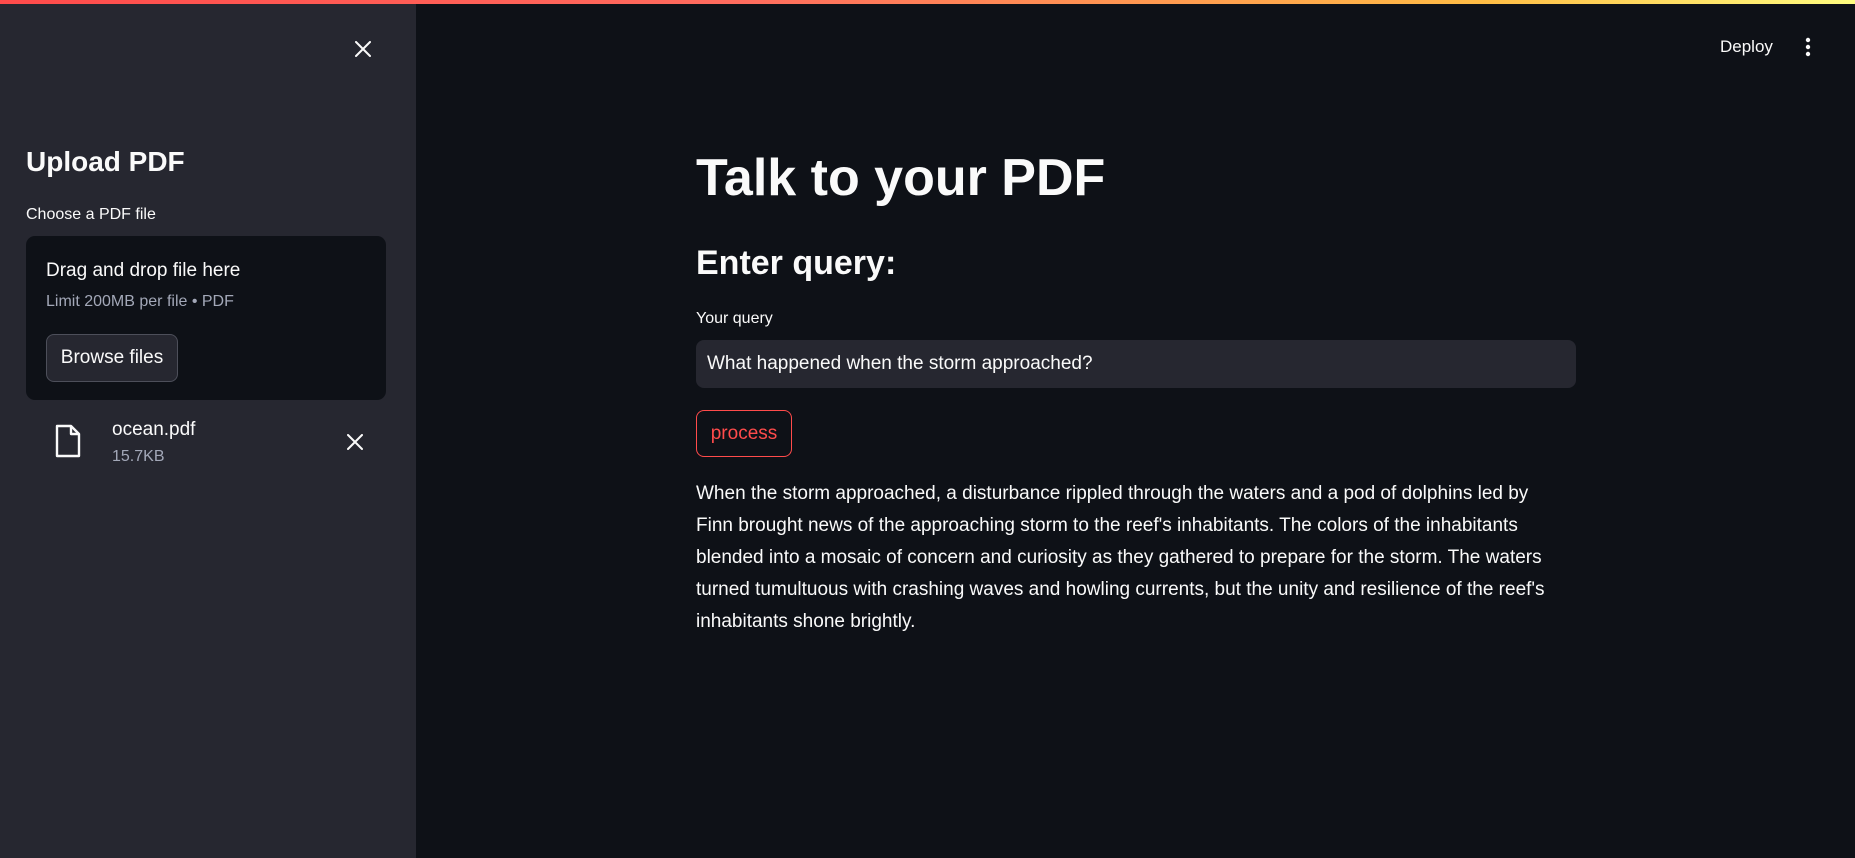 This screenshot has width=1855, height=858. What do you see at coordinates (927, 2) in the screenshot?
I see `top-decoration-bar` at bounding box center [927, 2].